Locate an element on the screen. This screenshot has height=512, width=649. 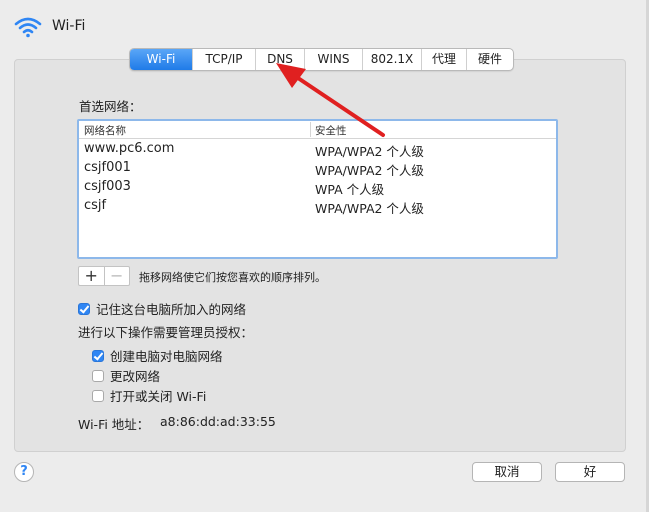
table-row: csjf WPA/WPA2 个人级 is located at coordinates (317, 206).